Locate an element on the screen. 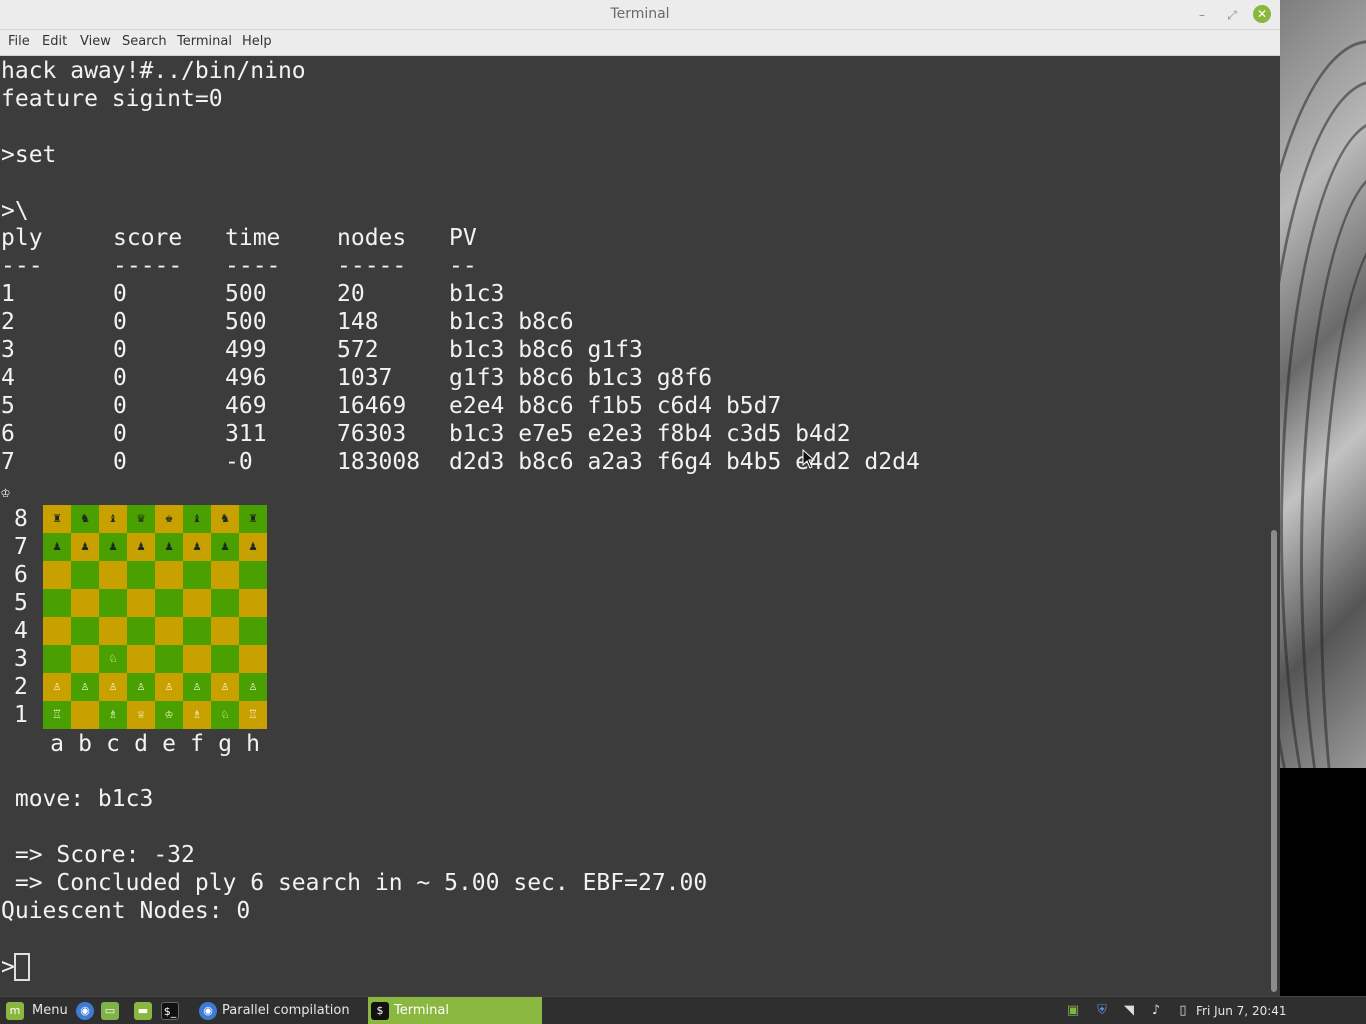 Image resolution: width=1366 pixels, height=1024 pixels. cell-time: 500 is located at coordinates (246, 322).